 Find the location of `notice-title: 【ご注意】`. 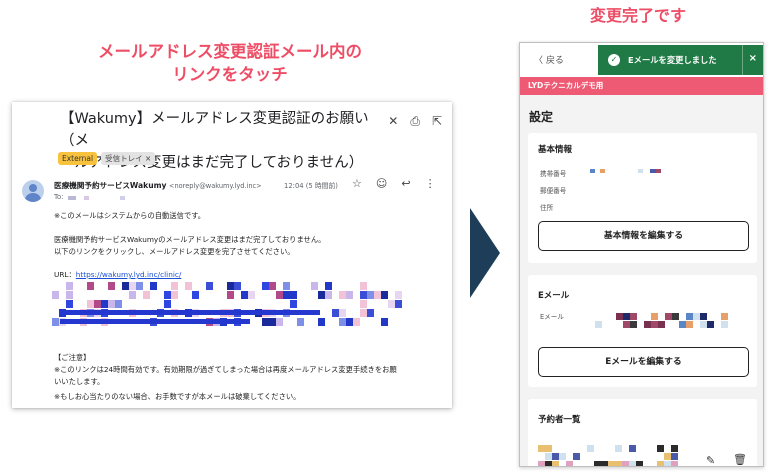

notice-title: 【ご注意】 is located at coordinates (72, 357).